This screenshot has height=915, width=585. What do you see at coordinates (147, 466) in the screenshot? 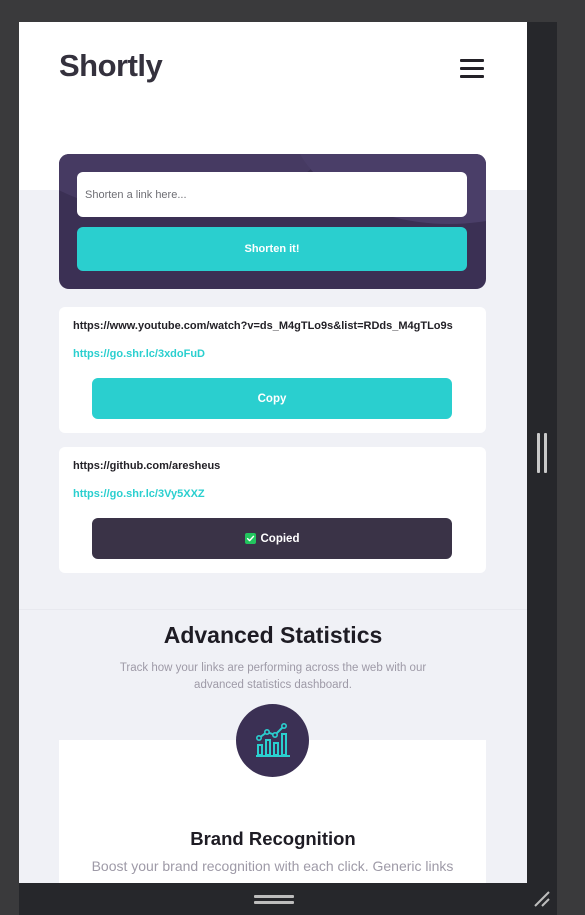
I see `original-url: https://github.com/aresheus` at bounding box center [147, 466].